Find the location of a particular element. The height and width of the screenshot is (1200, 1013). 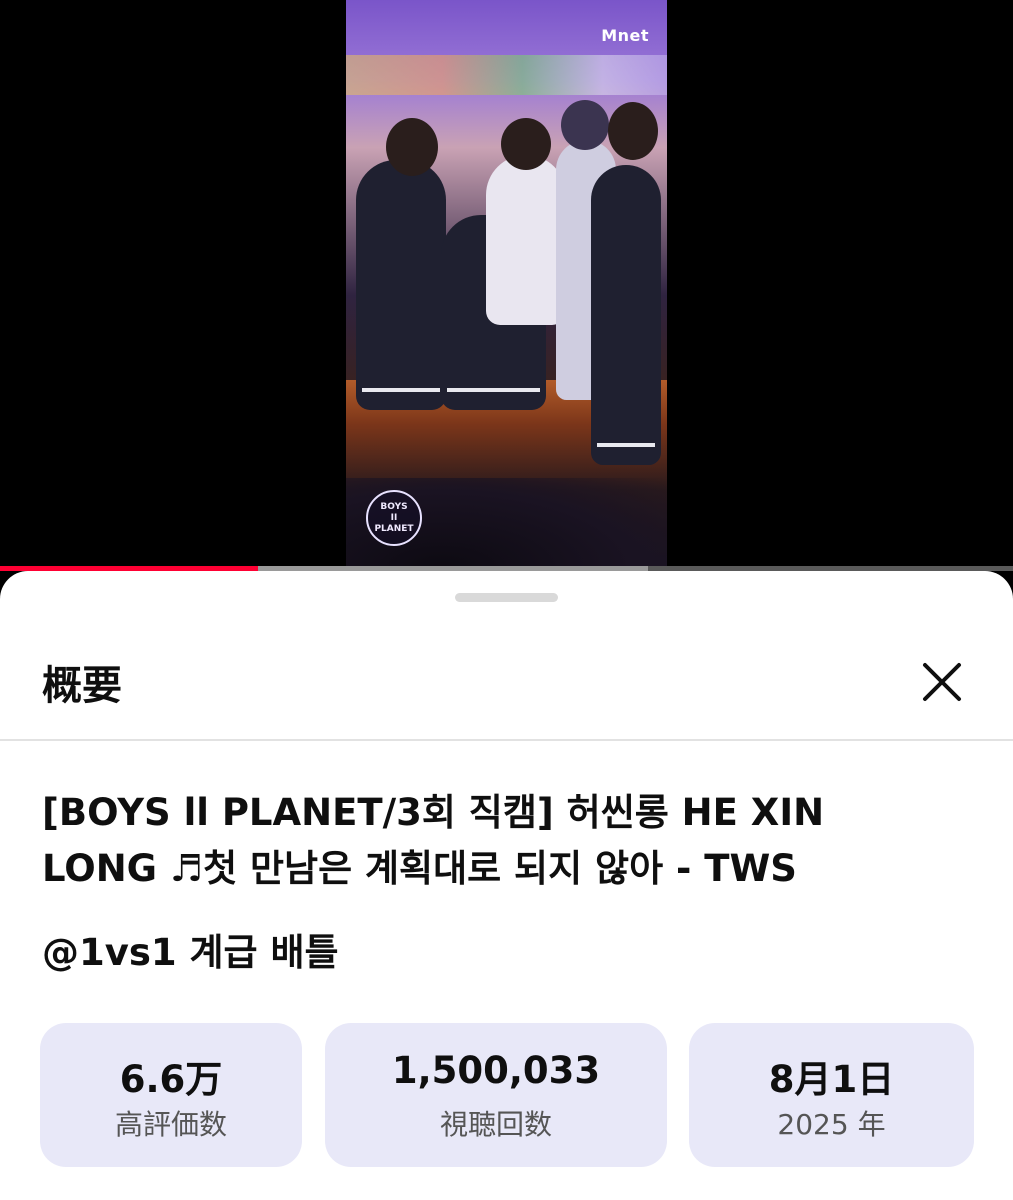

mnet-logo: Mnet is located at coordinates (625, 35).